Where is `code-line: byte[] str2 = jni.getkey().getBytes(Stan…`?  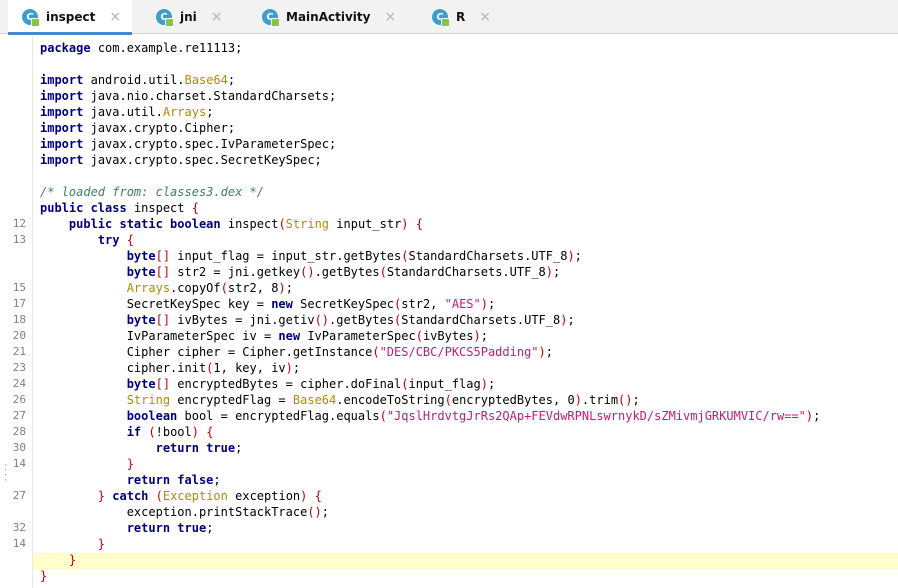
code-line: byte[] str2 = jni.getkey().getBytes(Stan… is located at coordinates (343, 272).